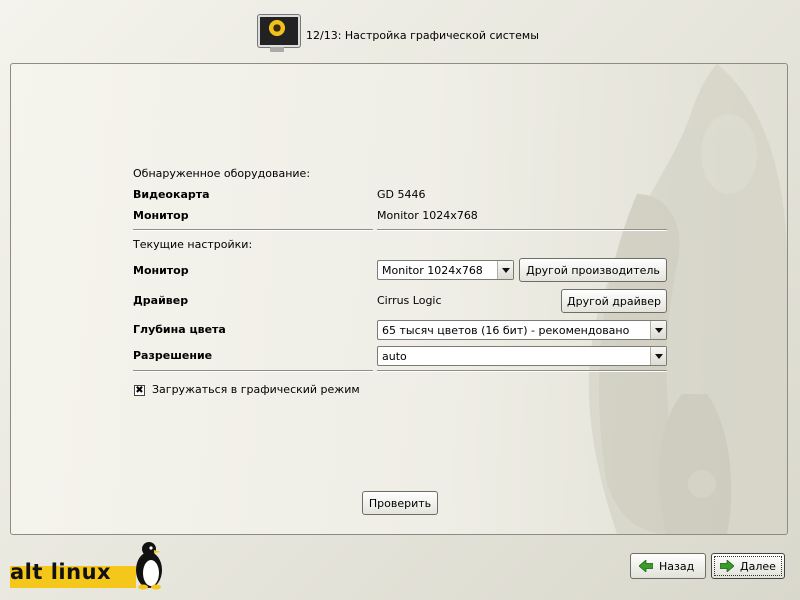 The height and width of the screenshot is (600, 800). What do you see at coordinates (727, 566) in the screenshot?
I see `arrow-right-icon` at bounding box center [727, 566].